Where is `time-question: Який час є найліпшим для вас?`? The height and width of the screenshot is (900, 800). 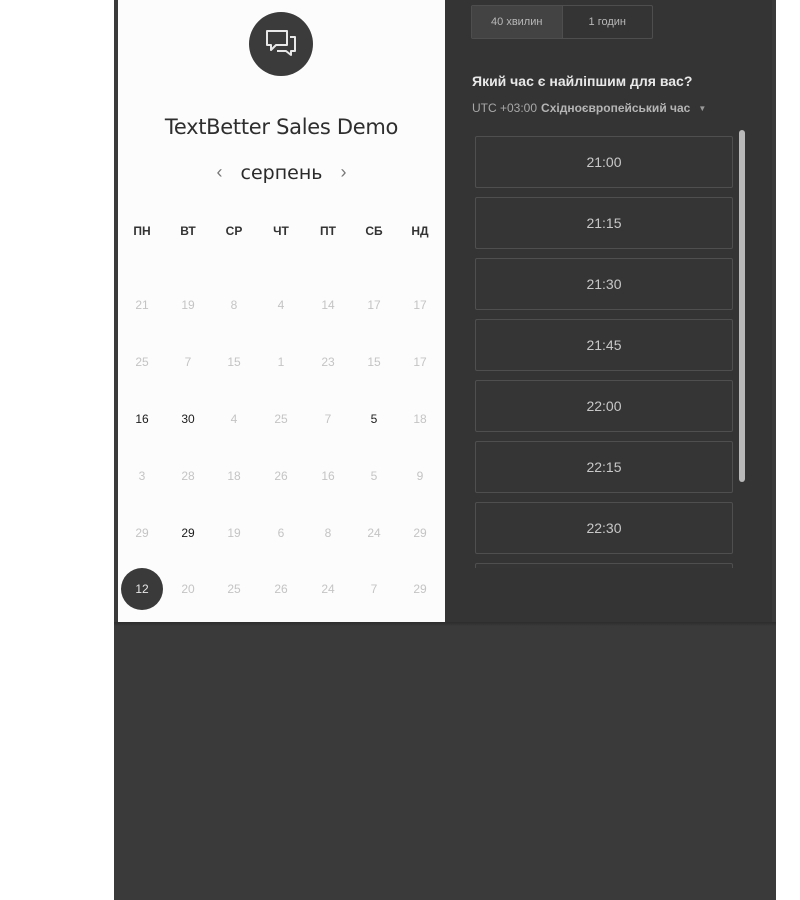 time-question: Який час є найліпшим для вас? is located at coordinates (582, 81).